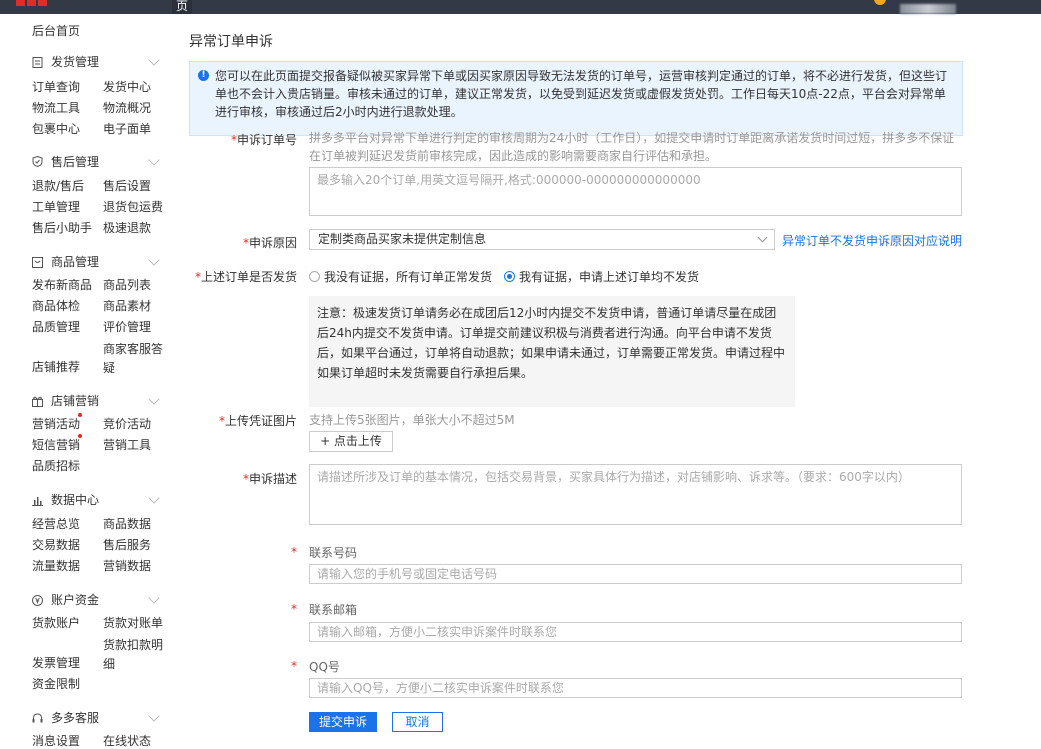 The height and width of the screenshot is (749, 1041). What do you see at coordinates (37, 262) in the screenshot?
I see `product-box-icon` at bounding box center [37, 262].